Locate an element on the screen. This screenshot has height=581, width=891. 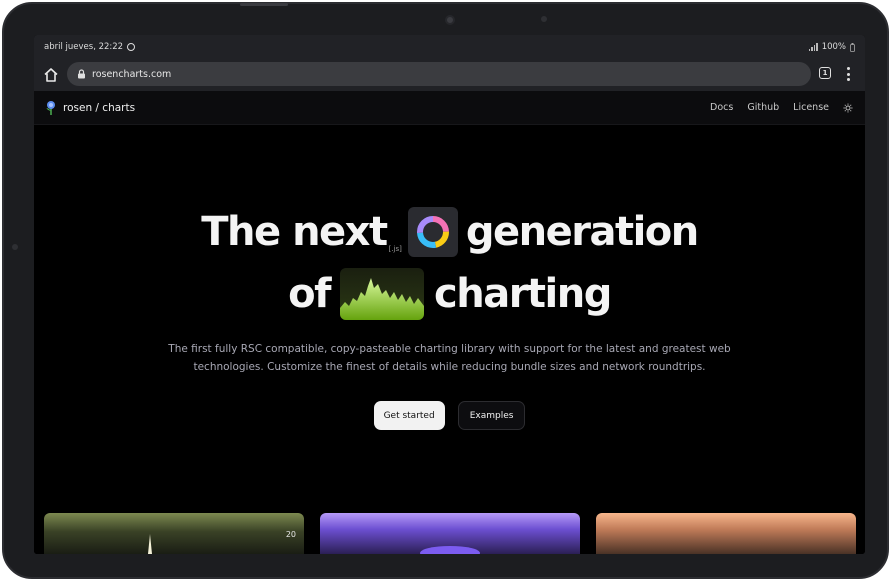
data-saver-icon is located at coordinates (131, 47).